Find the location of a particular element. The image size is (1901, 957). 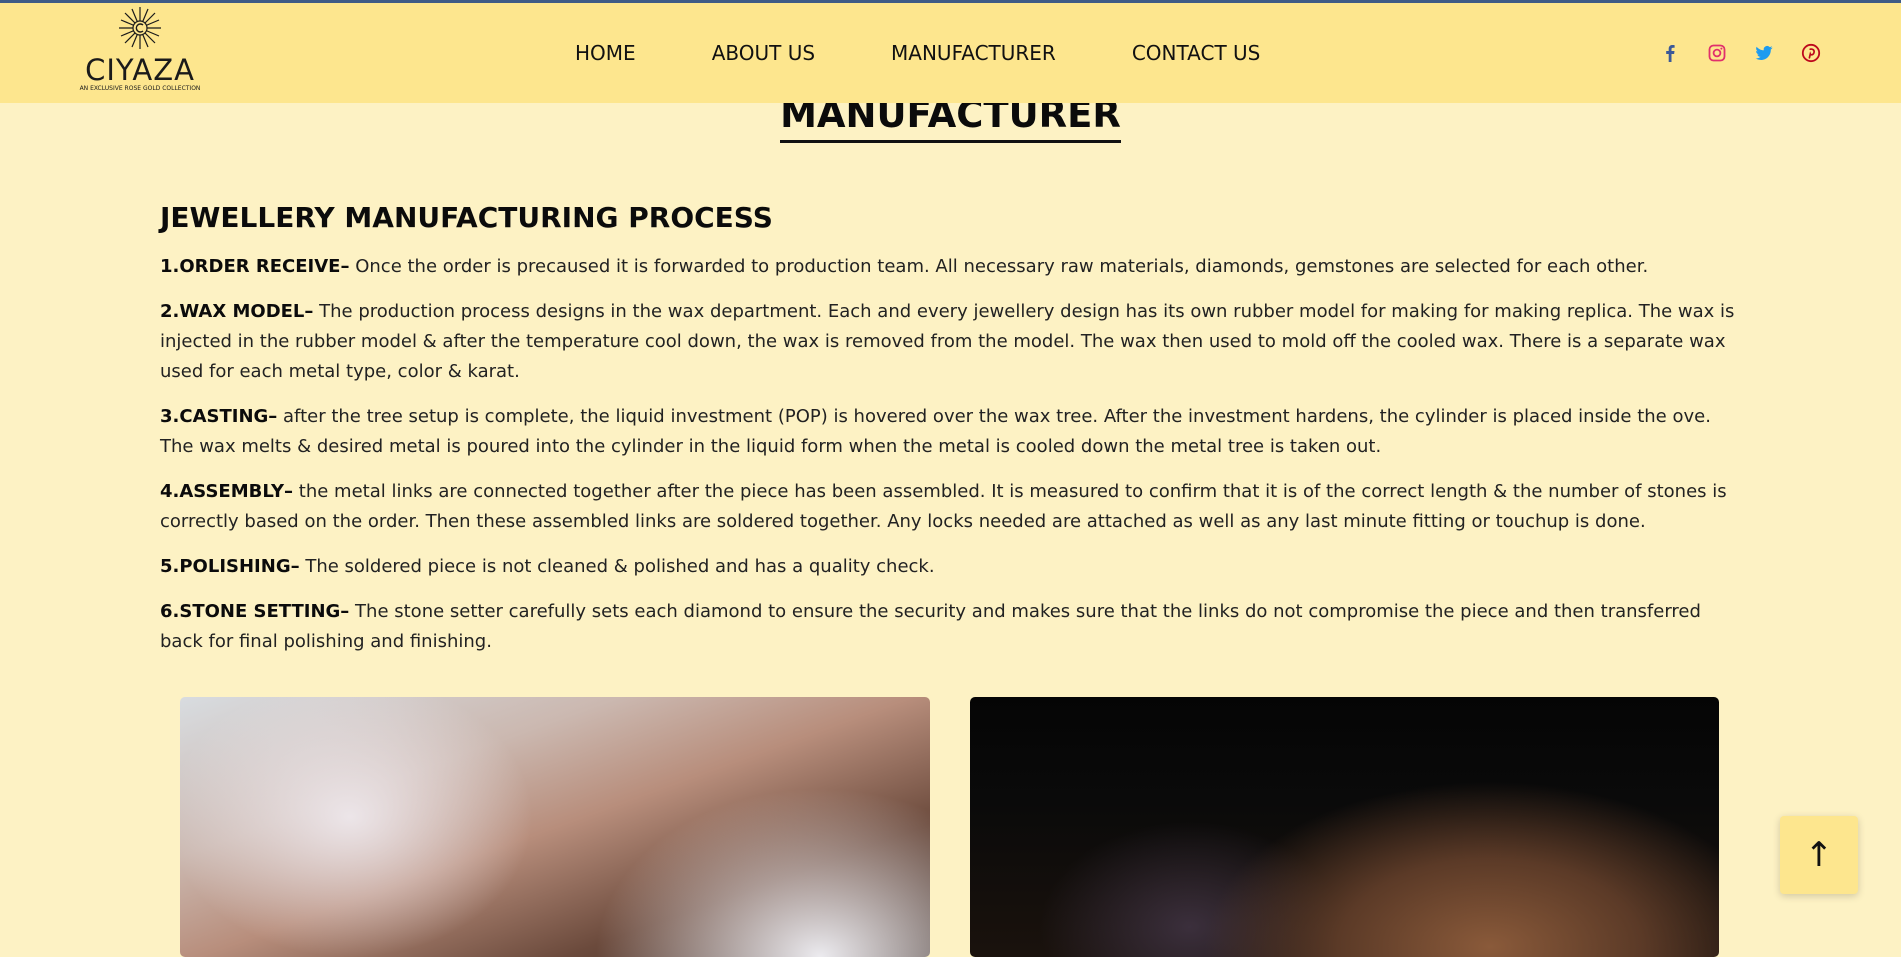

facebook-icon is located at coordinates (1670, 53).